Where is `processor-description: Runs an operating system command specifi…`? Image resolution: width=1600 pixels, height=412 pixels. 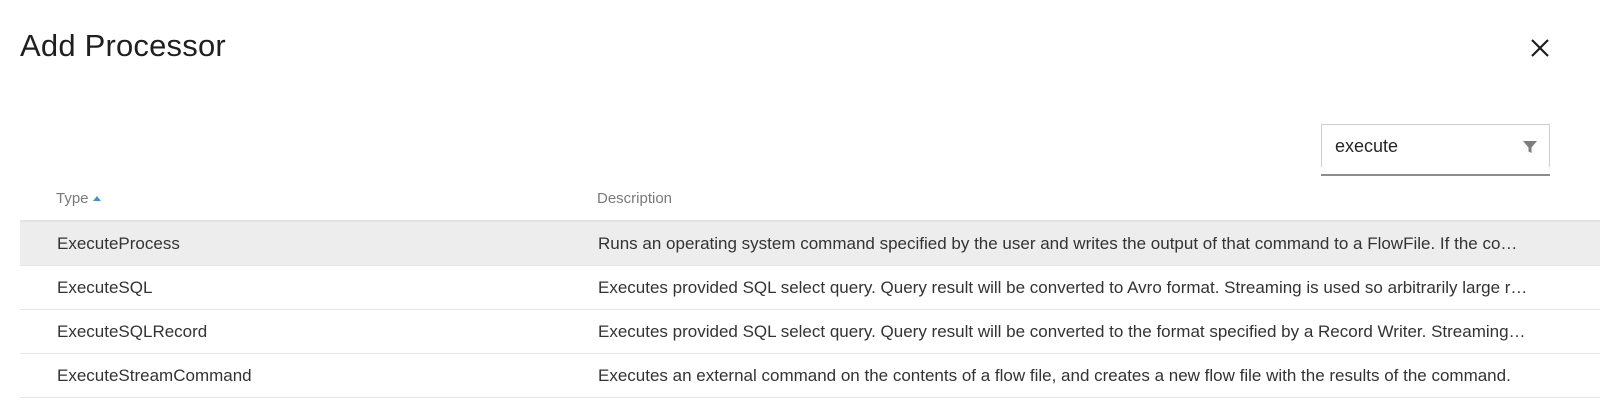
processor-description: Runs an operating system command specifi… is located at coordinates (1063, 243).